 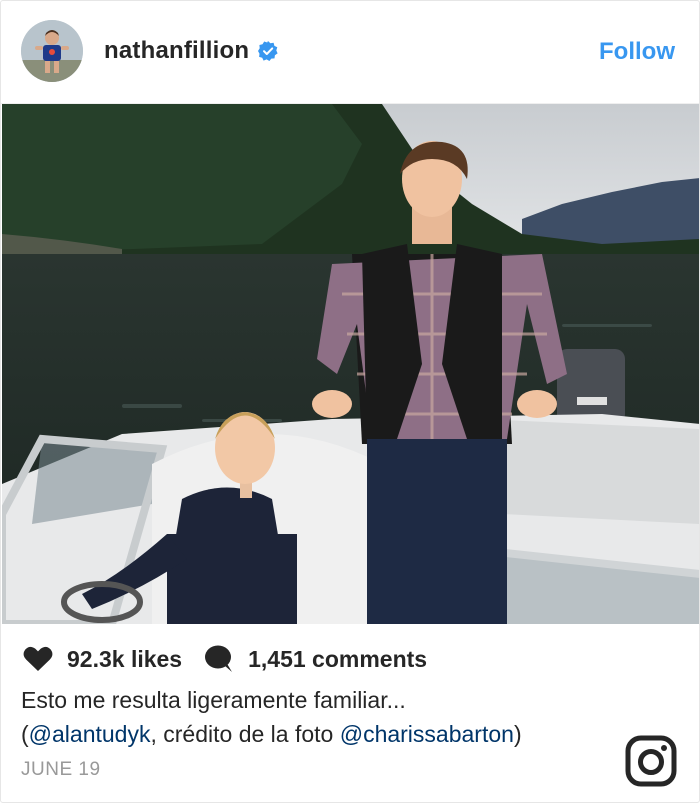 I want to click on post-stats: 92.3k likes 1,451 comments, so click(x=225, y=659).